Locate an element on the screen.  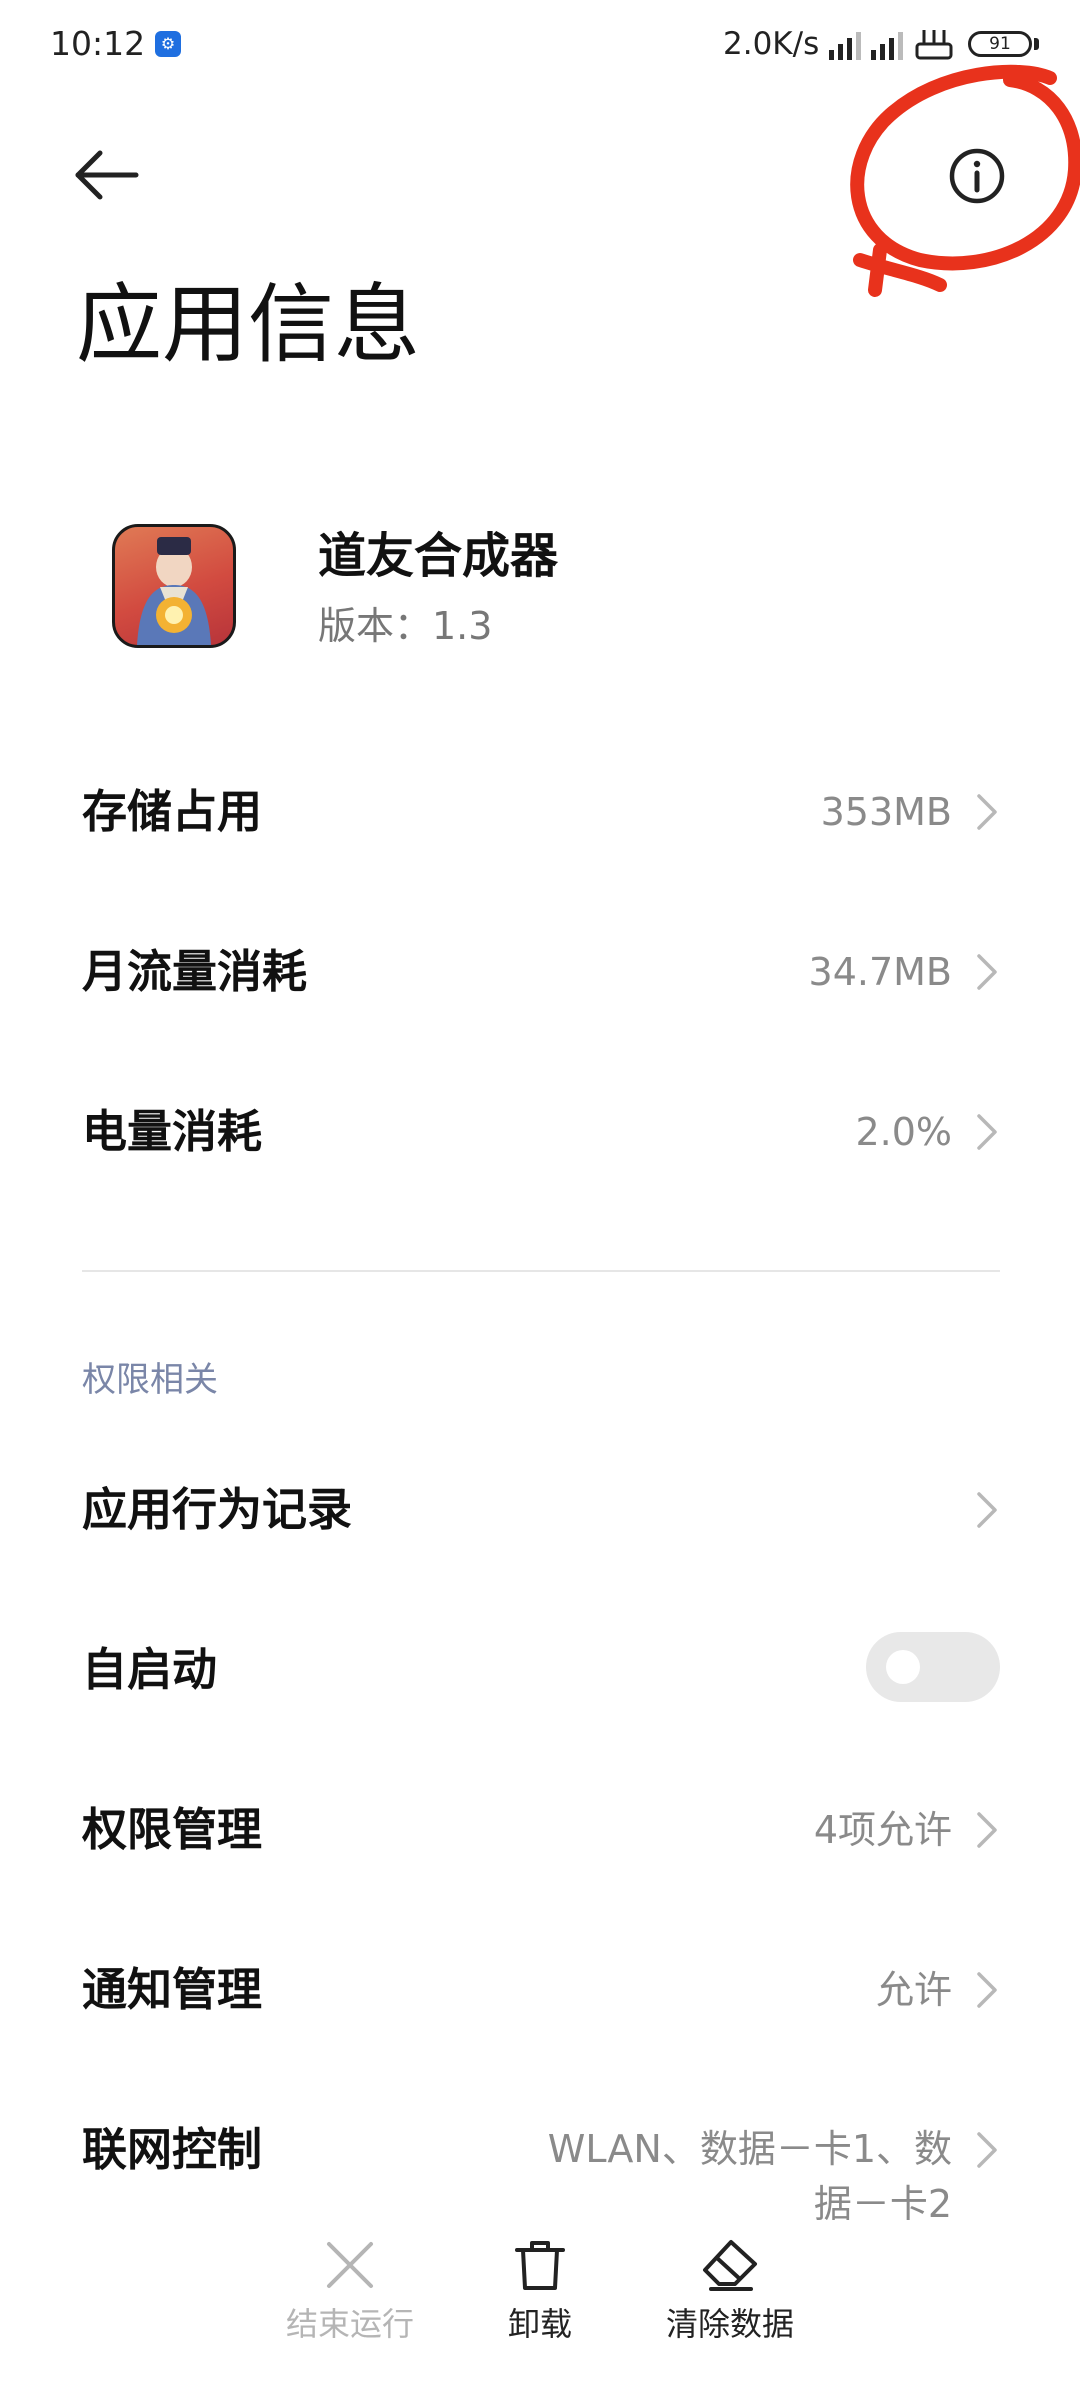
row-value: 允许 is located at coordinates (913, 1990).